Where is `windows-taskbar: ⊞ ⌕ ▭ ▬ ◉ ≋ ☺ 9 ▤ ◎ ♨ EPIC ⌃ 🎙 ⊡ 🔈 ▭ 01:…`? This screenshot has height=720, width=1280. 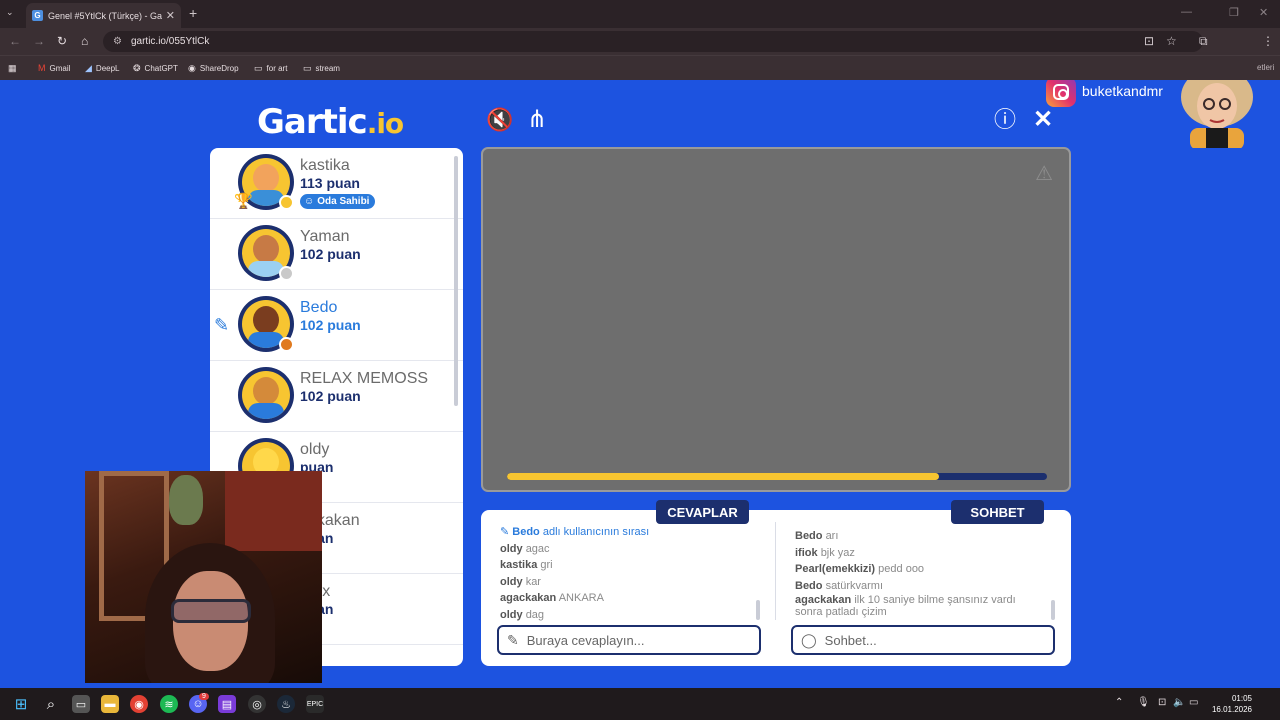
windows-taskbar: ⊞ ⌕ ▭ ▬ ◉ ≋ ☺ 9 ▤ ◎ ♨ EPIC ⌃ 🎙 ⊡ 🔈 ▭ 01:… is located at coordinates (640, 704).